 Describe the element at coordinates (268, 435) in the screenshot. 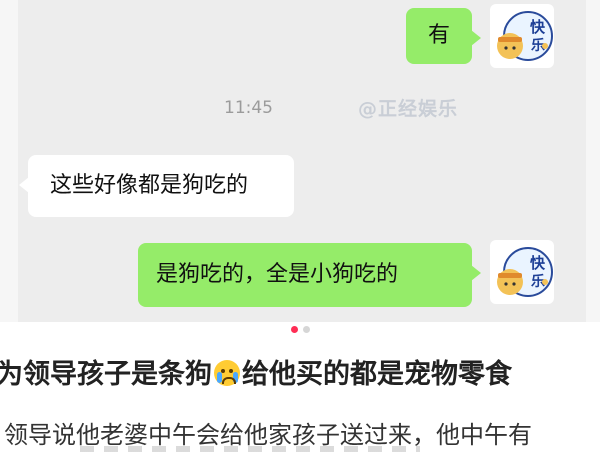

I see `post-body: 领导说他老婆中午会给他家孩子送过来，他中午有` at that location.